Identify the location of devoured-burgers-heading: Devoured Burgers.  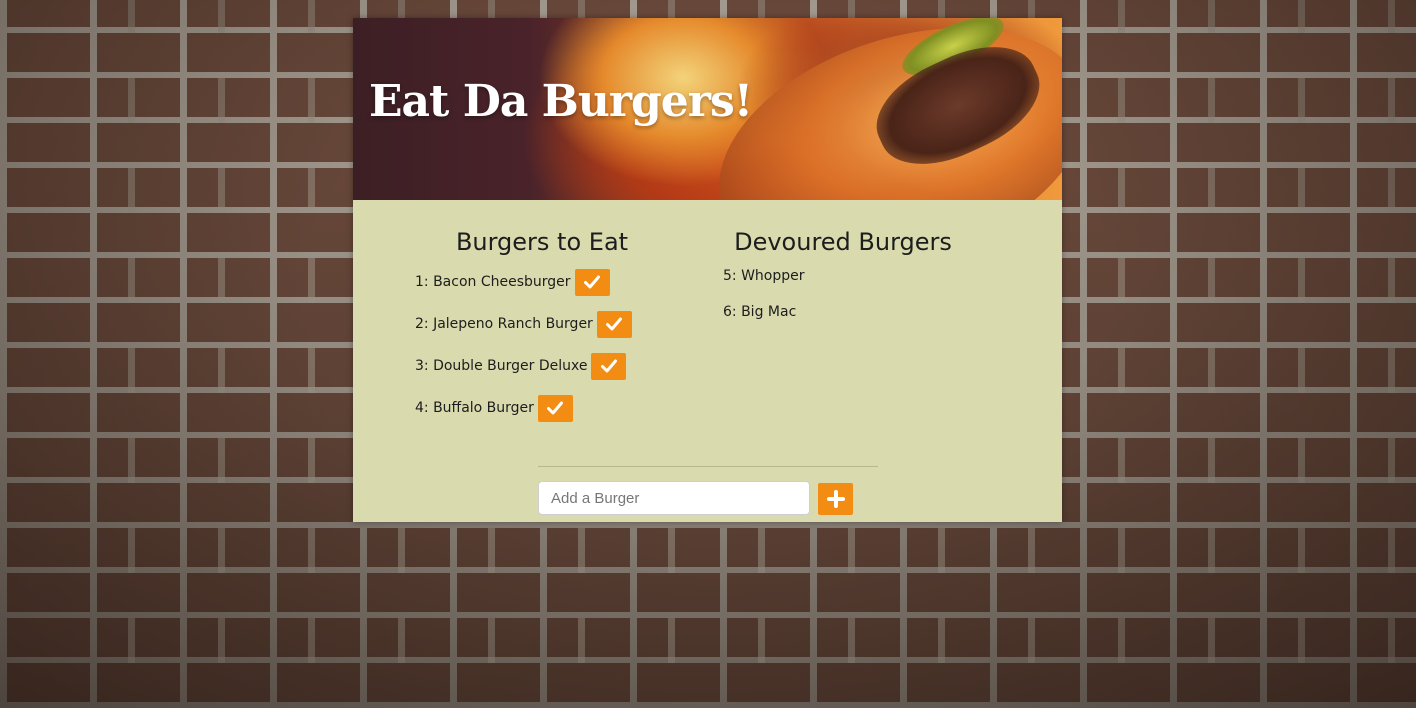
(843, 242).